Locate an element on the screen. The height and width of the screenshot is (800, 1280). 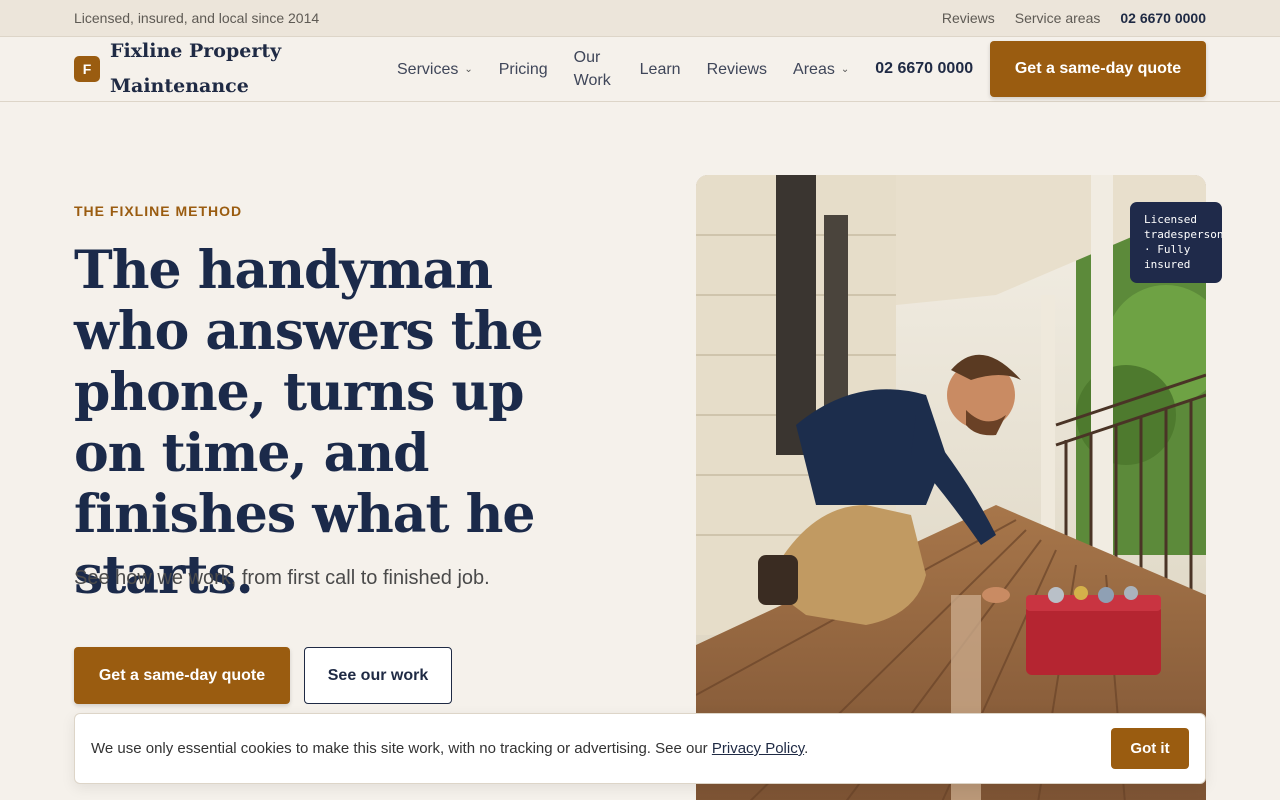
cookie-accept-button: Got it is located at coordinates (1150, 748).